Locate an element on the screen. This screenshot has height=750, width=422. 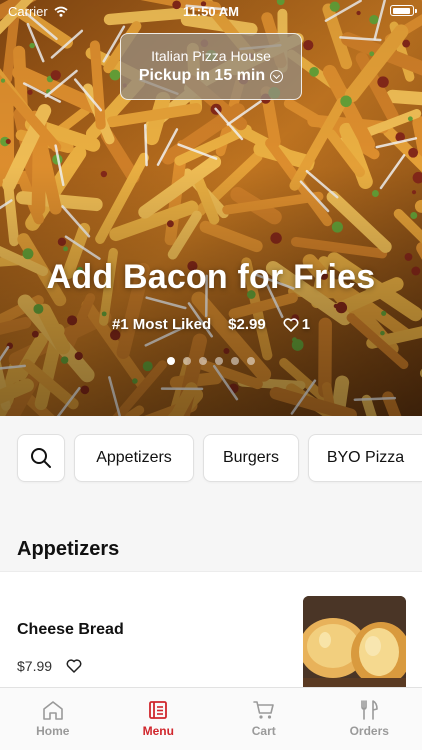
likes-count: 1 is located at coordinates (306, 324).